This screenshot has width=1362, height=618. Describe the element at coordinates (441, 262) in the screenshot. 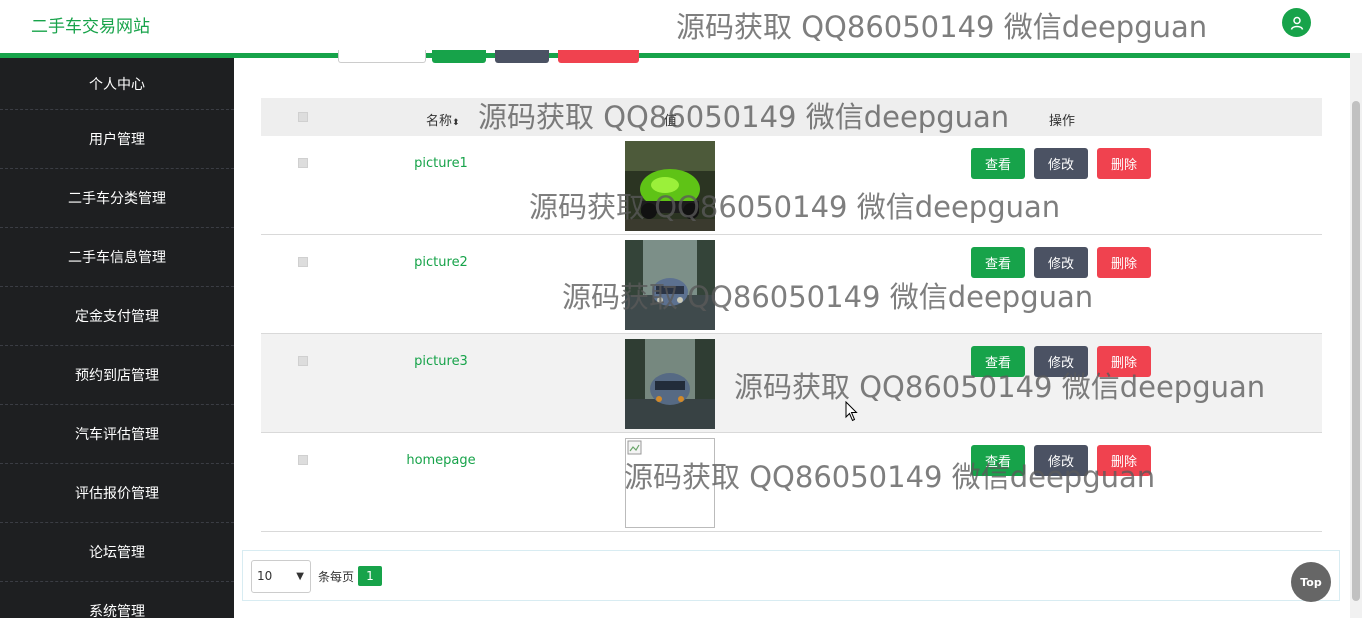

I see `row-name: picture2` at that location.